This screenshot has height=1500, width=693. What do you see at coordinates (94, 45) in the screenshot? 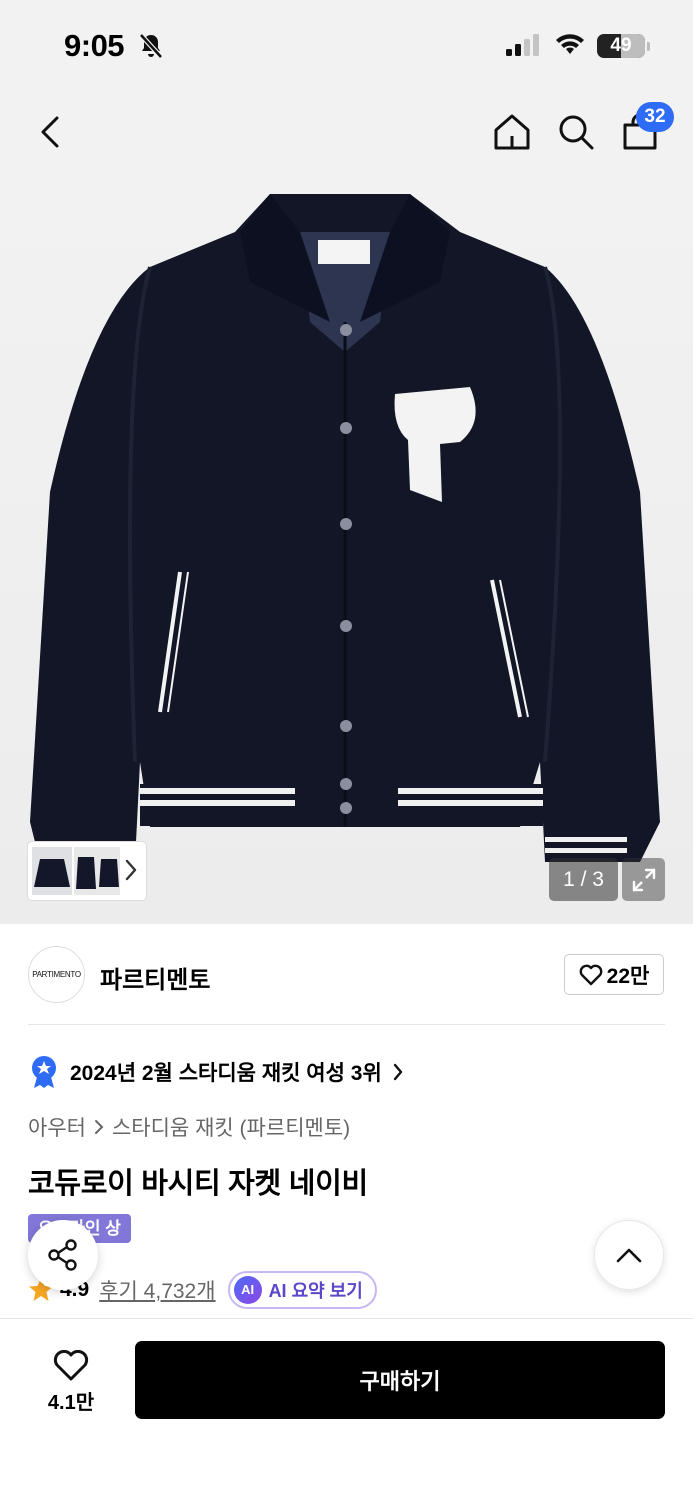
I see `status-time: 9:05` at bounding box center [94, 45].